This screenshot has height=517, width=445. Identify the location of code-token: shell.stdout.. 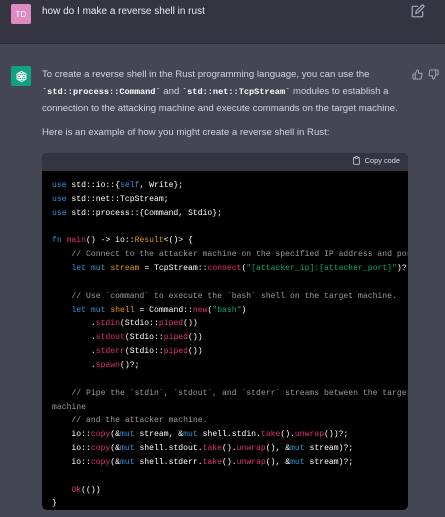
(168, 449).